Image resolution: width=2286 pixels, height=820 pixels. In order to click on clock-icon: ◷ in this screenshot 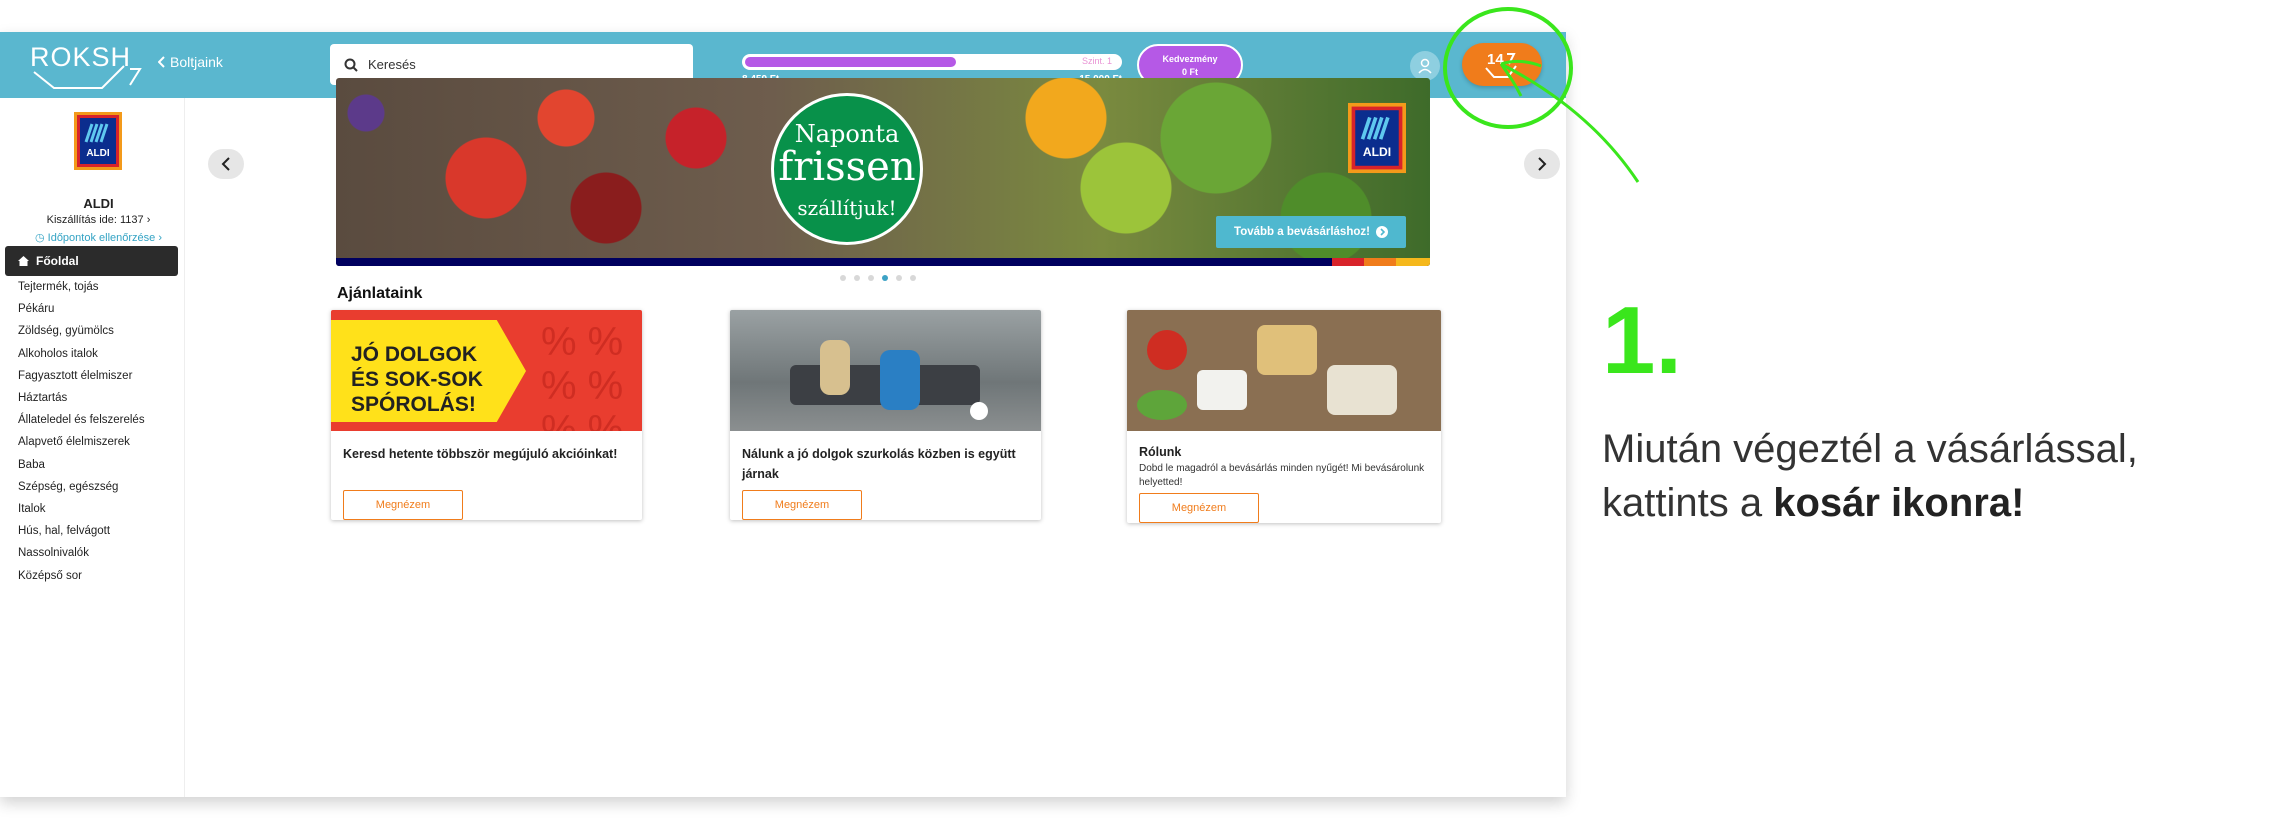, I will do `click(41, 238)`.